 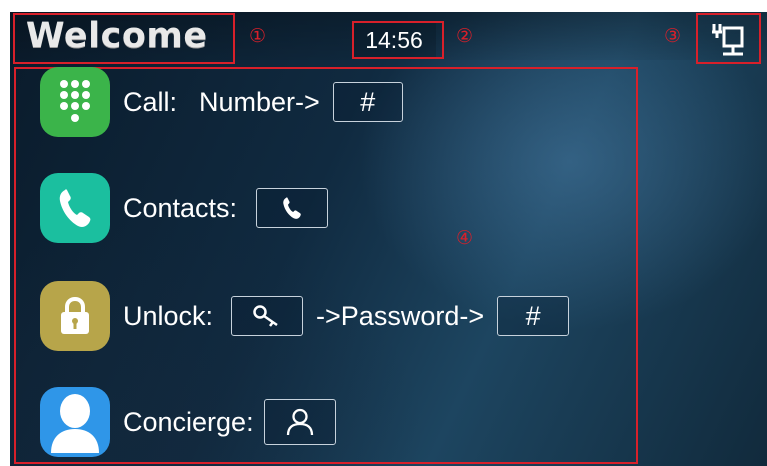 I want to click on phone-icon, so click(x=75, y=208).